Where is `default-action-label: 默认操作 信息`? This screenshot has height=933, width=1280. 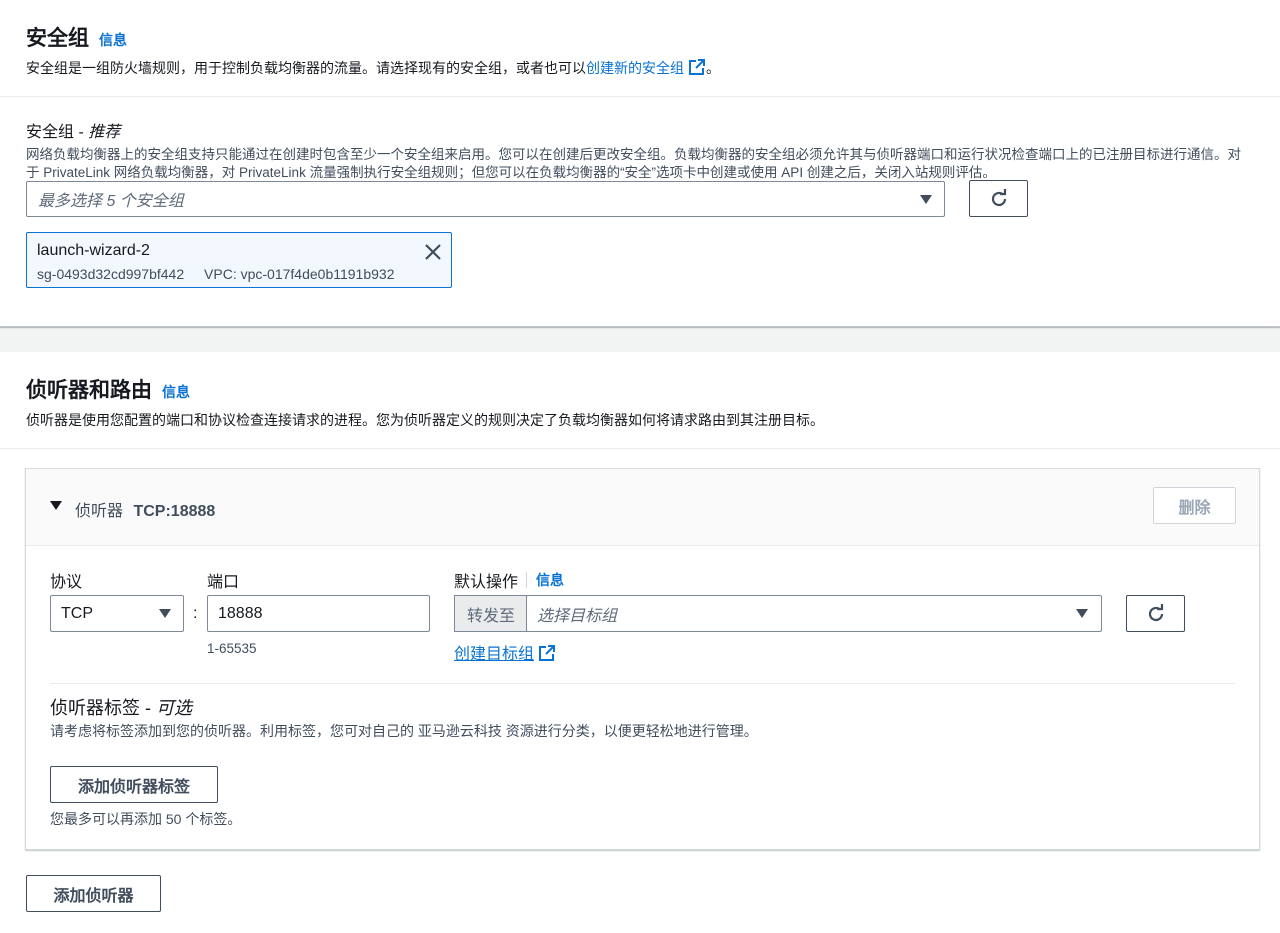
default-action-label: 默认操作 信息 is located at coordinates (509, 580).